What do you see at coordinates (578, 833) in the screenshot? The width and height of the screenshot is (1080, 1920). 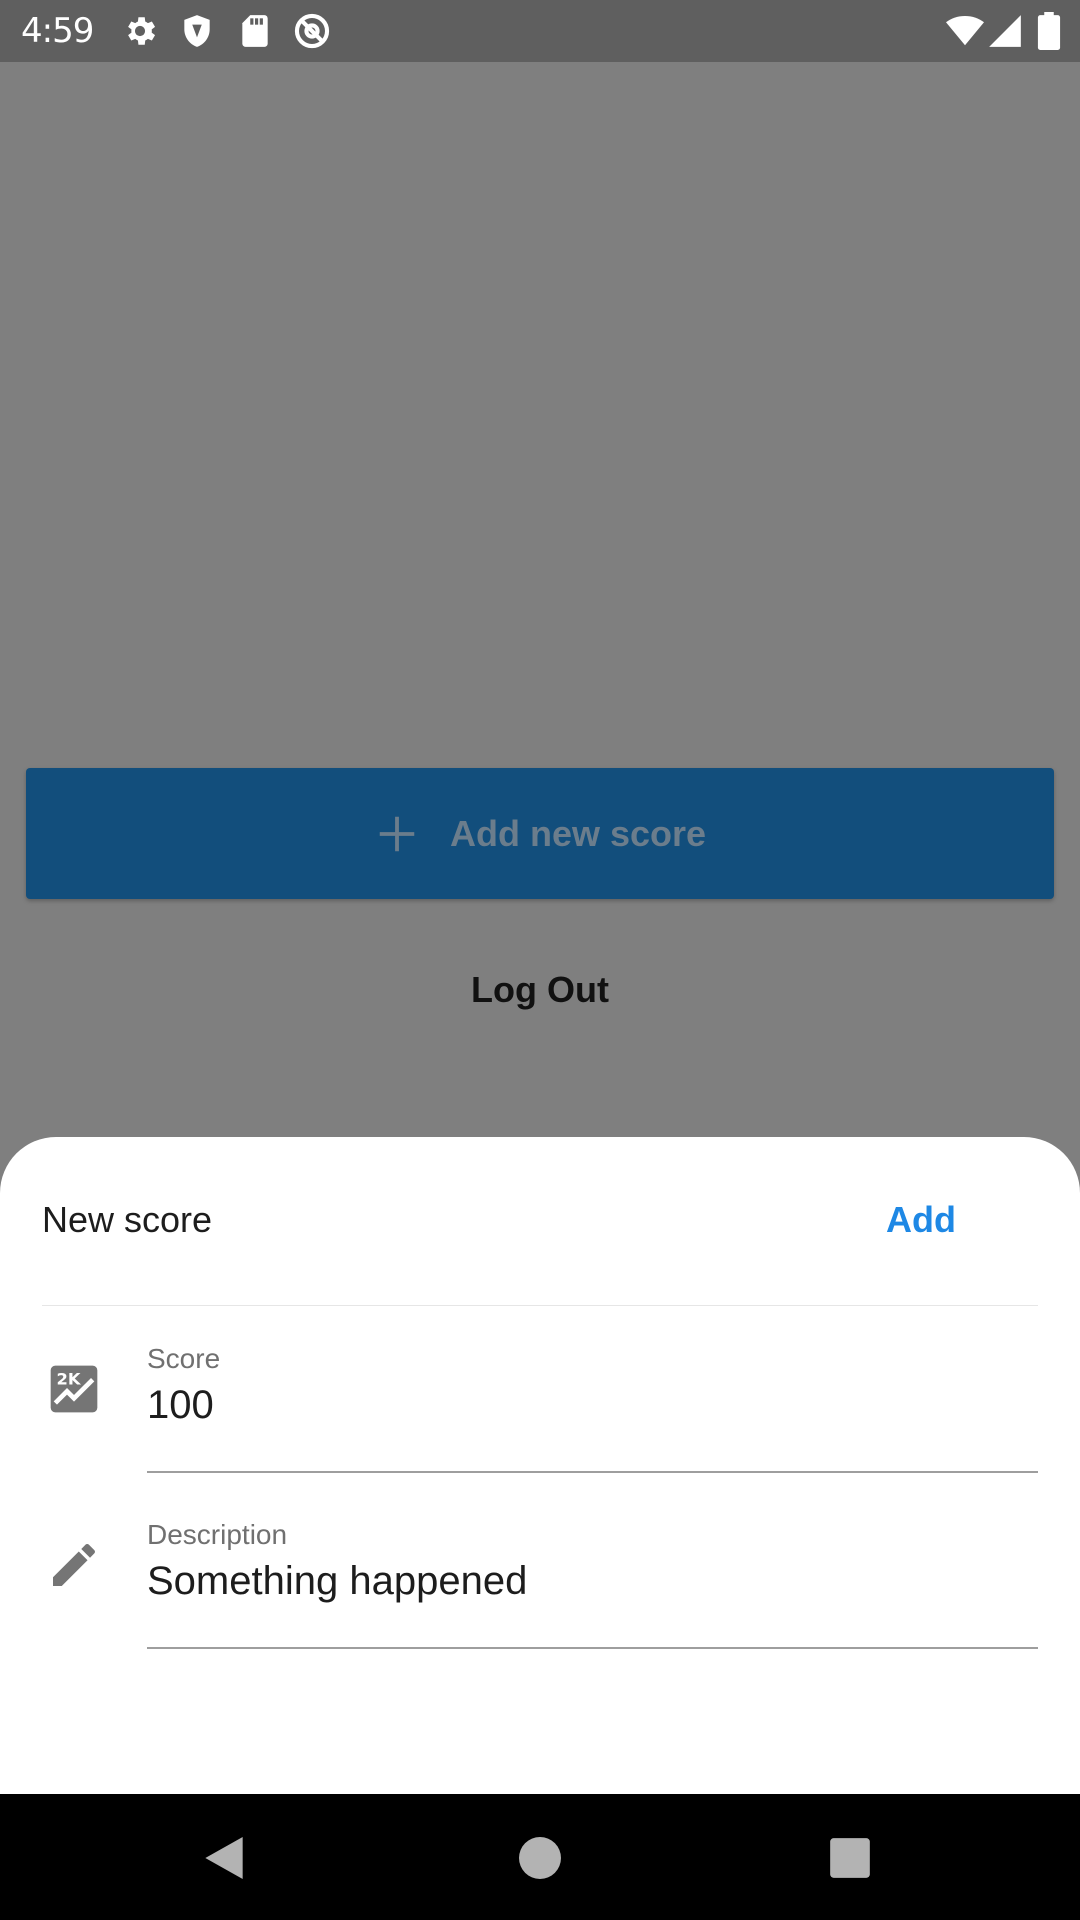 I see `add-new-score-label: Add new score` at bounding box center [578, 833].